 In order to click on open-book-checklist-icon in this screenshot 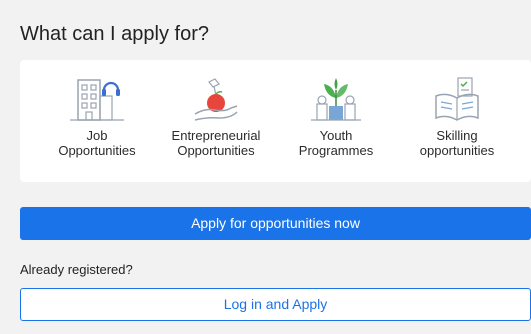, I will do `click(457, 99)`.